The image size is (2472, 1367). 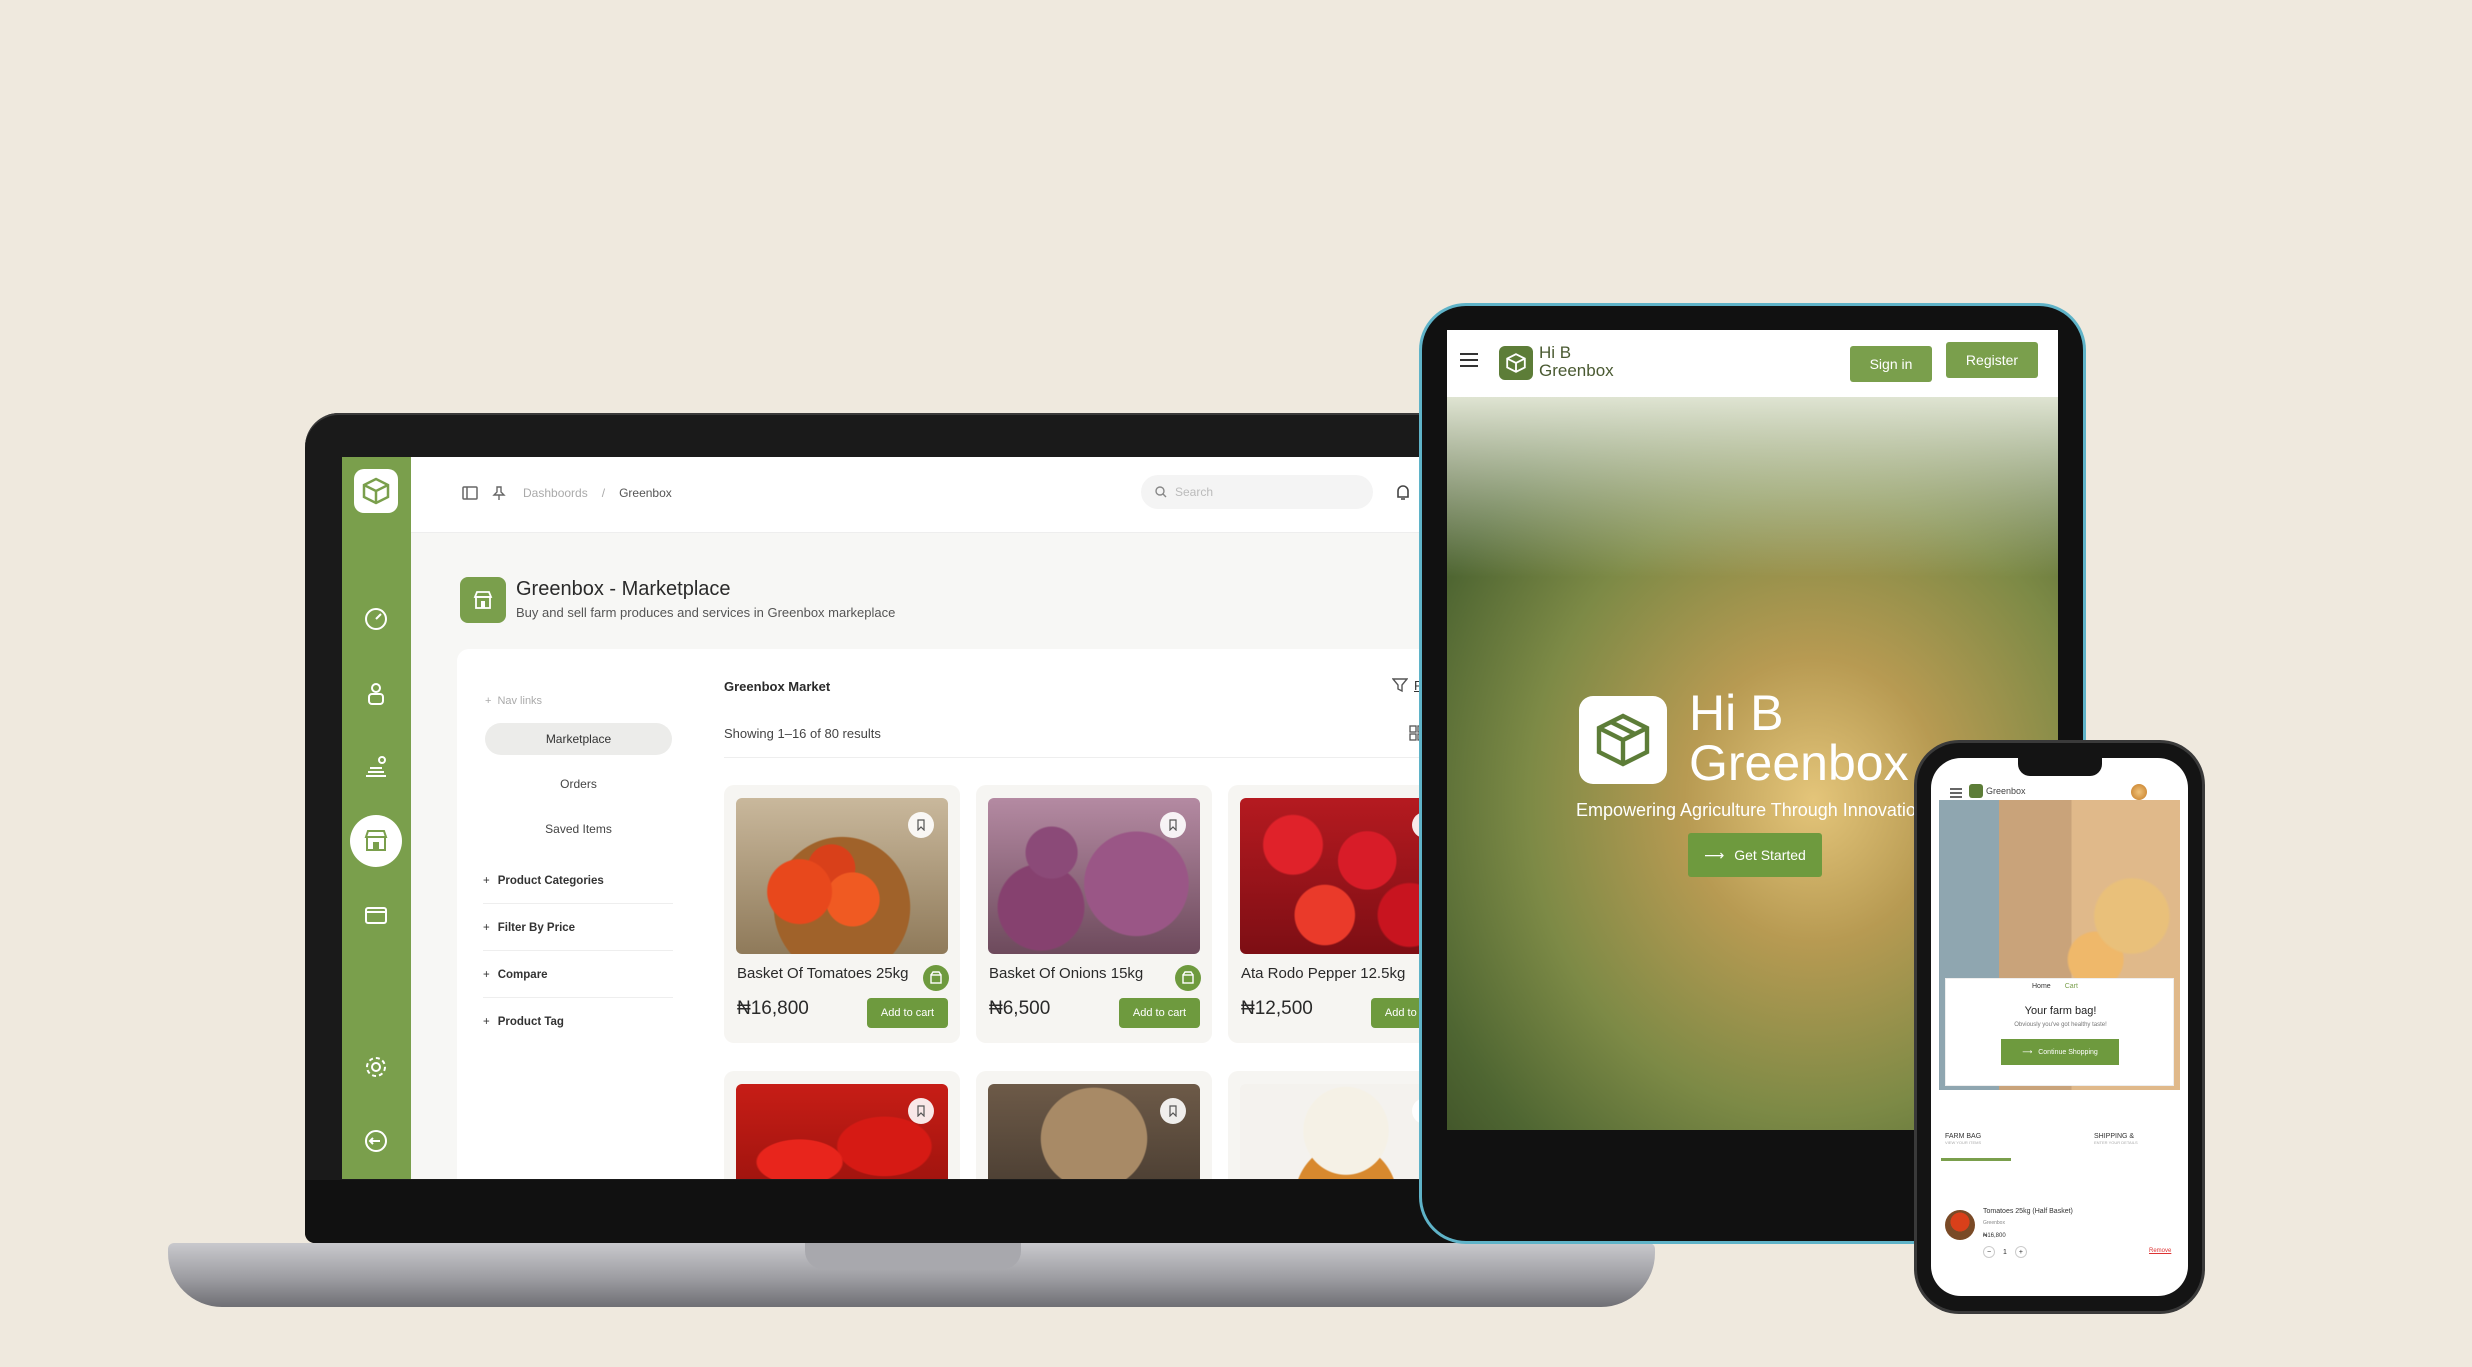 What do you see at coordinates (1346, 1131) in the screenshot?
I see `rice-bowl-image` at bounding box center [1346, 1131].